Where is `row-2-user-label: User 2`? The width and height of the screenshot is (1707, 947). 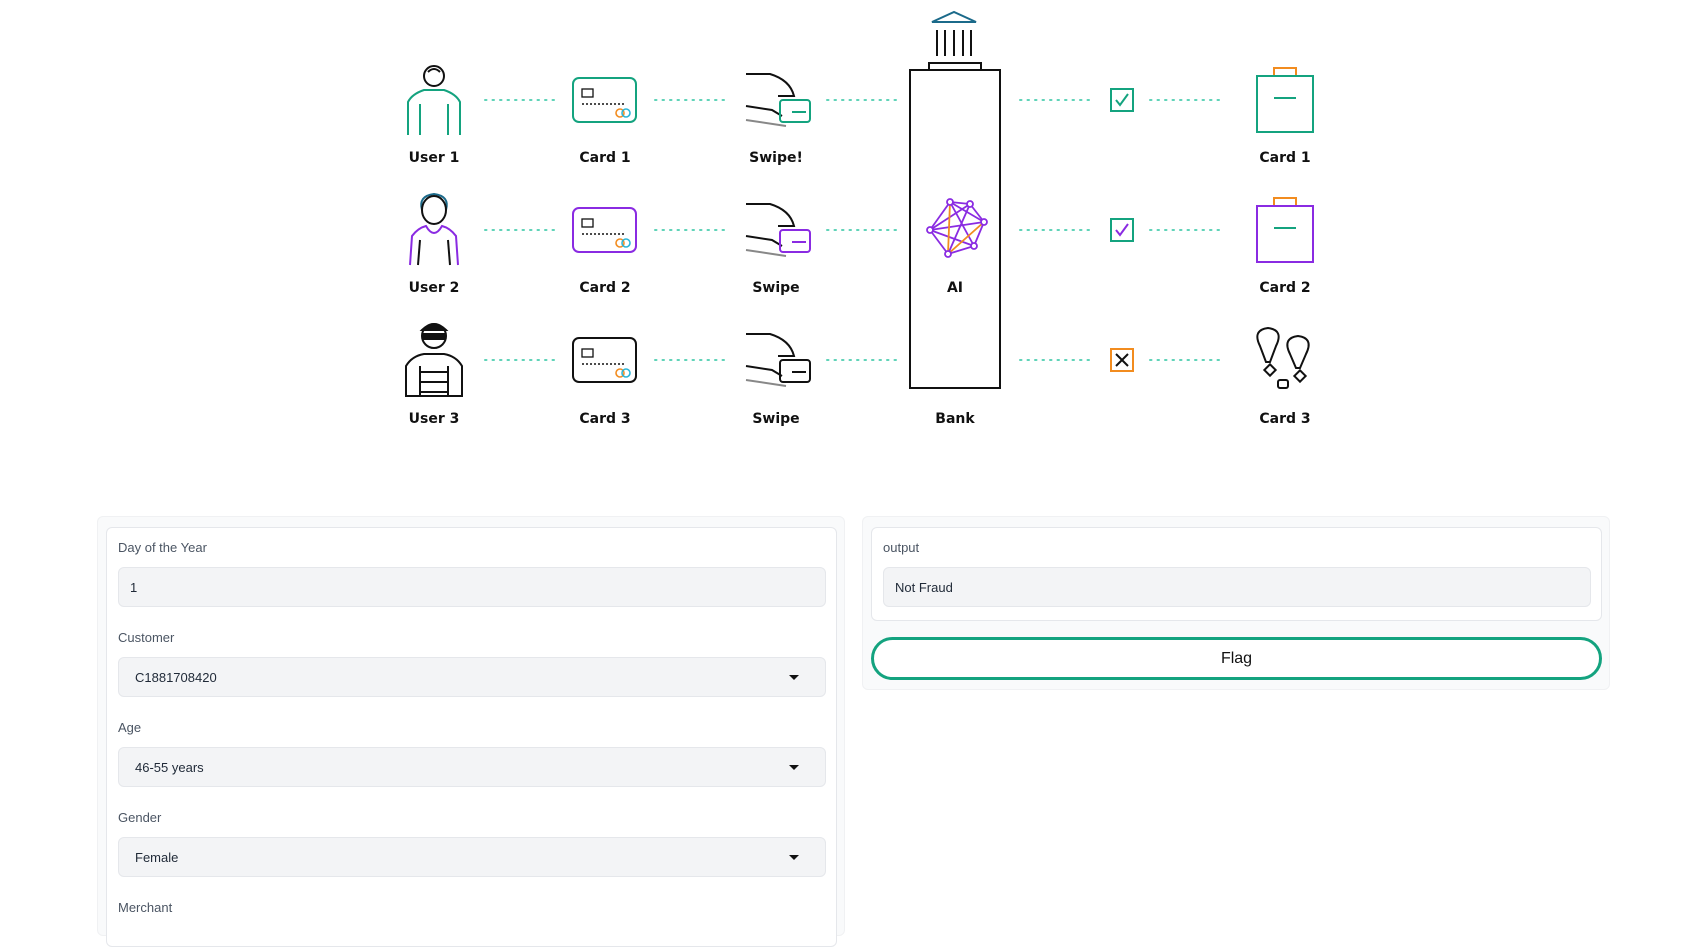 row-2-user-label: User 2 is located at coordinates (434, 288).